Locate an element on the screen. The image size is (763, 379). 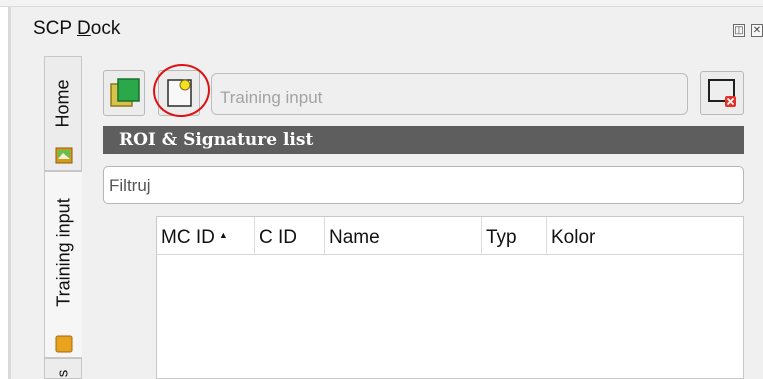
roi-signature-list-header: ROI & Signature list is located at coordinates (423, 140).